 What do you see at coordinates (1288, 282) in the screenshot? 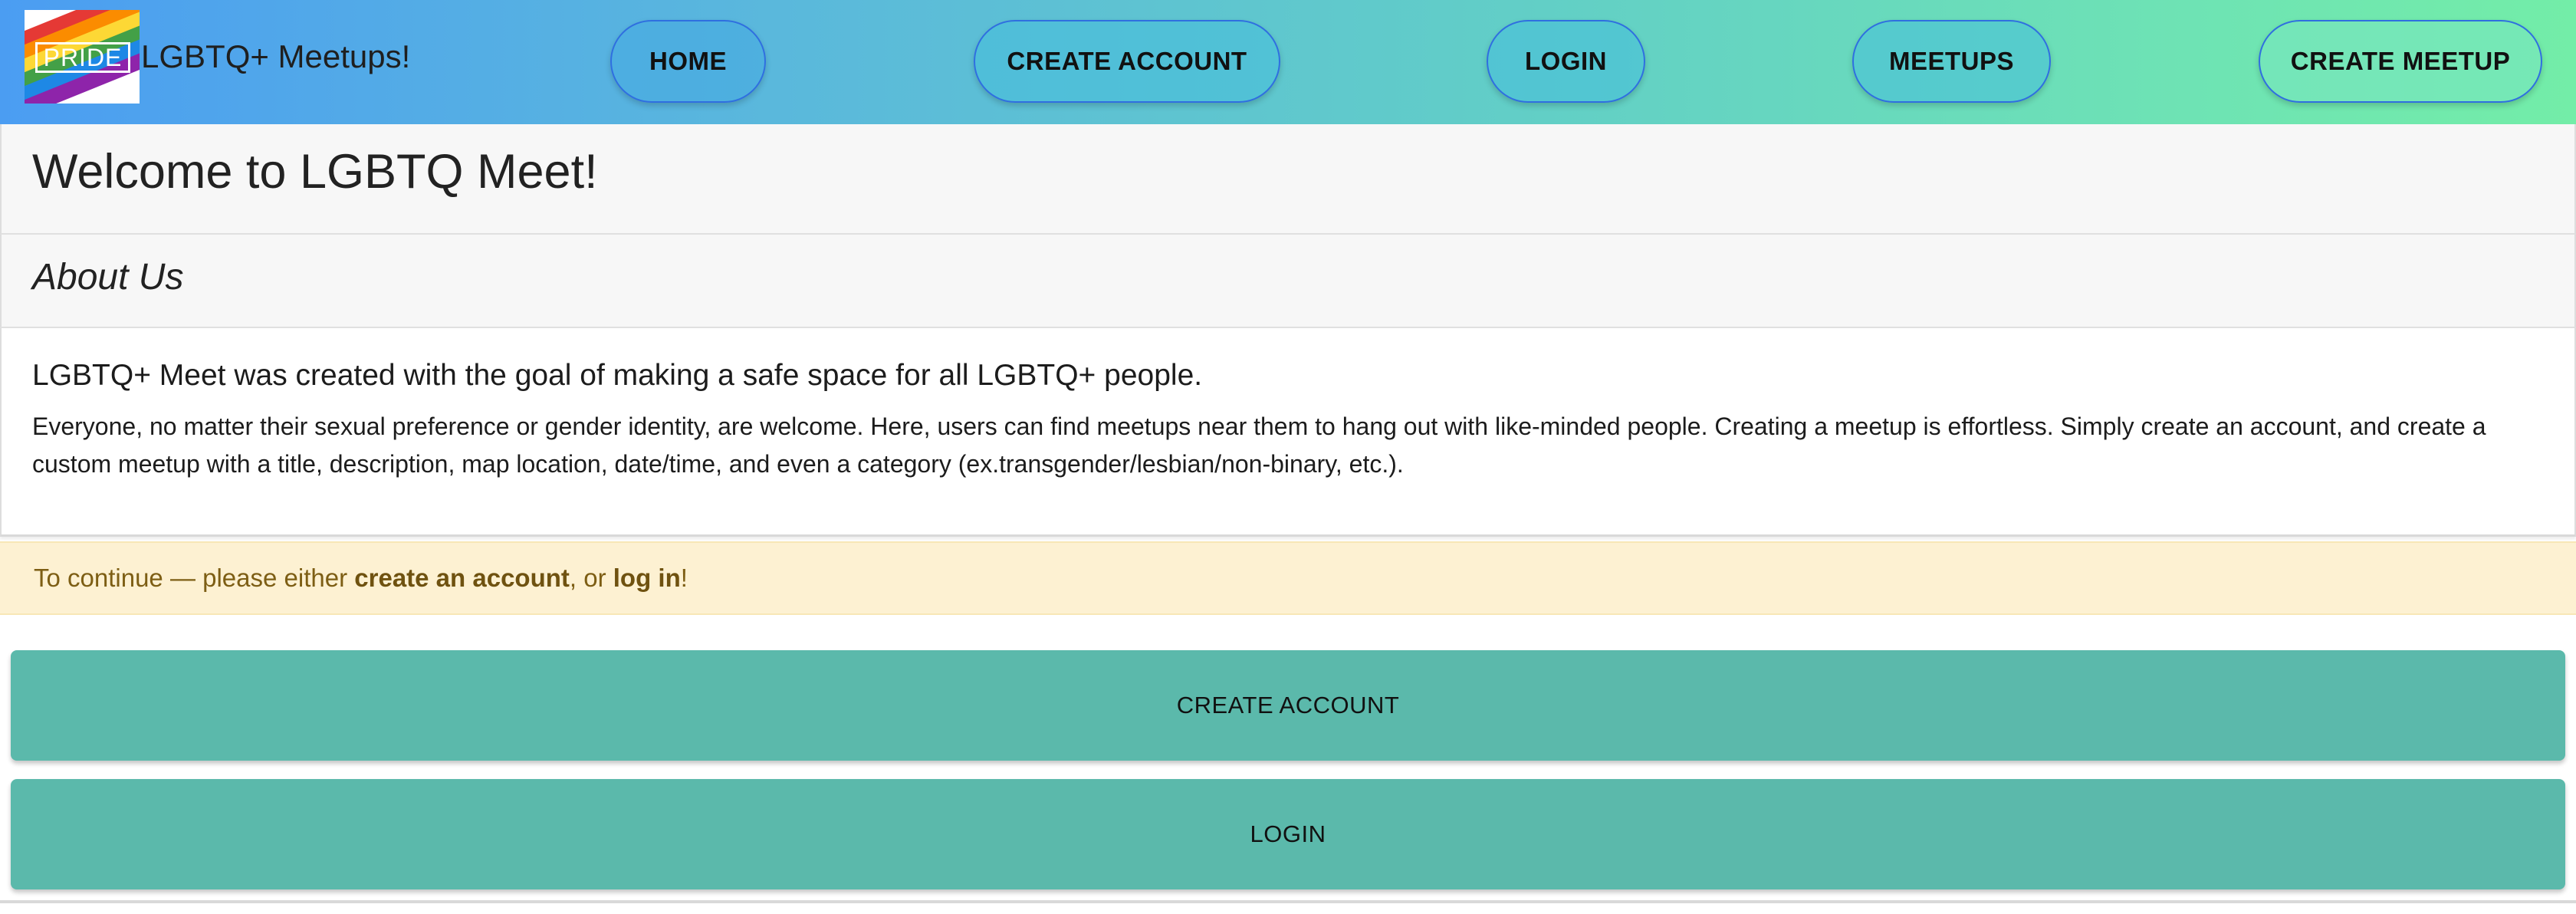
I see `about-header: About Us` at bounding box center [1288, 282].